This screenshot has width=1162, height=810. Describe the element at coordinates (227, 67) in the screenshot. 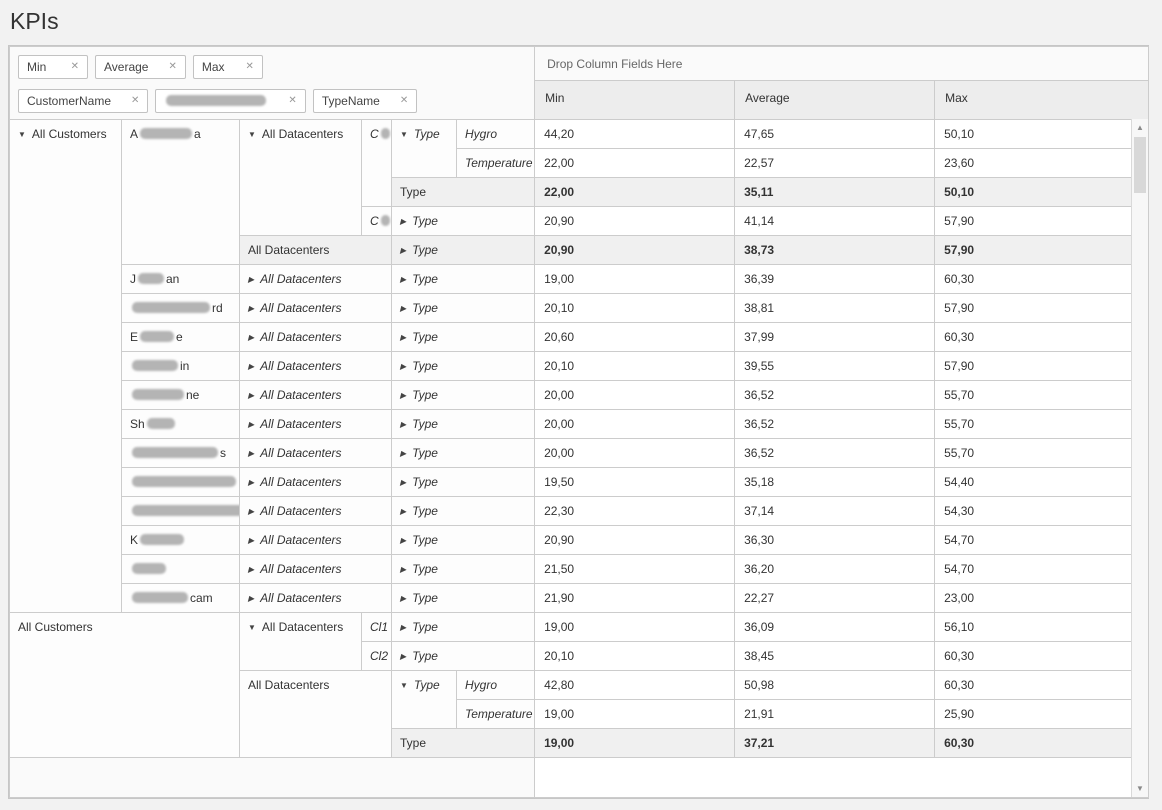

I see `max-field-chip: Max ✕` at that location.